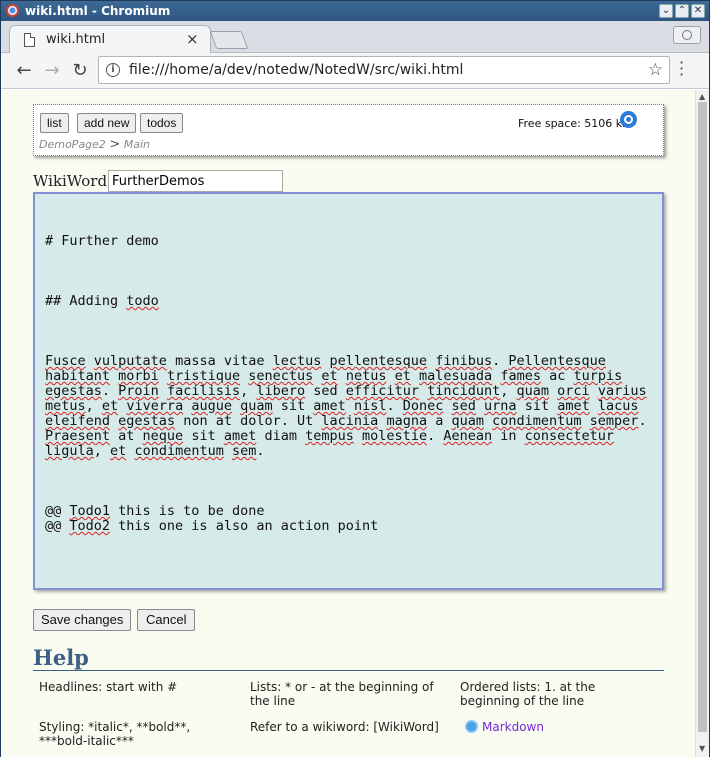 This screenshot has width=710, height=757. Describe the element at coordinates (54, 123) in the screenshot. I see `list-button: list` at that location.